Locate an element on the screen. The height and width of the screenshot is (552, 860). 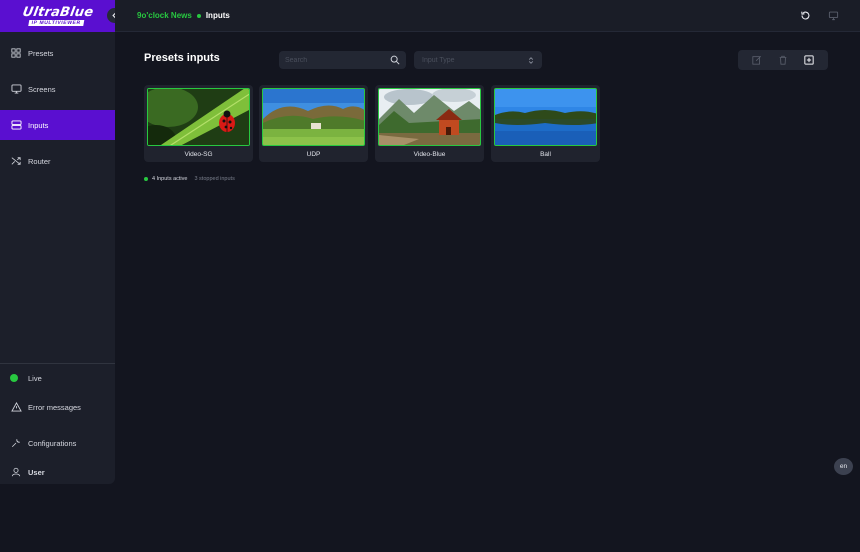
sidebar-item-label: Router is located at coordinates (39, 161).